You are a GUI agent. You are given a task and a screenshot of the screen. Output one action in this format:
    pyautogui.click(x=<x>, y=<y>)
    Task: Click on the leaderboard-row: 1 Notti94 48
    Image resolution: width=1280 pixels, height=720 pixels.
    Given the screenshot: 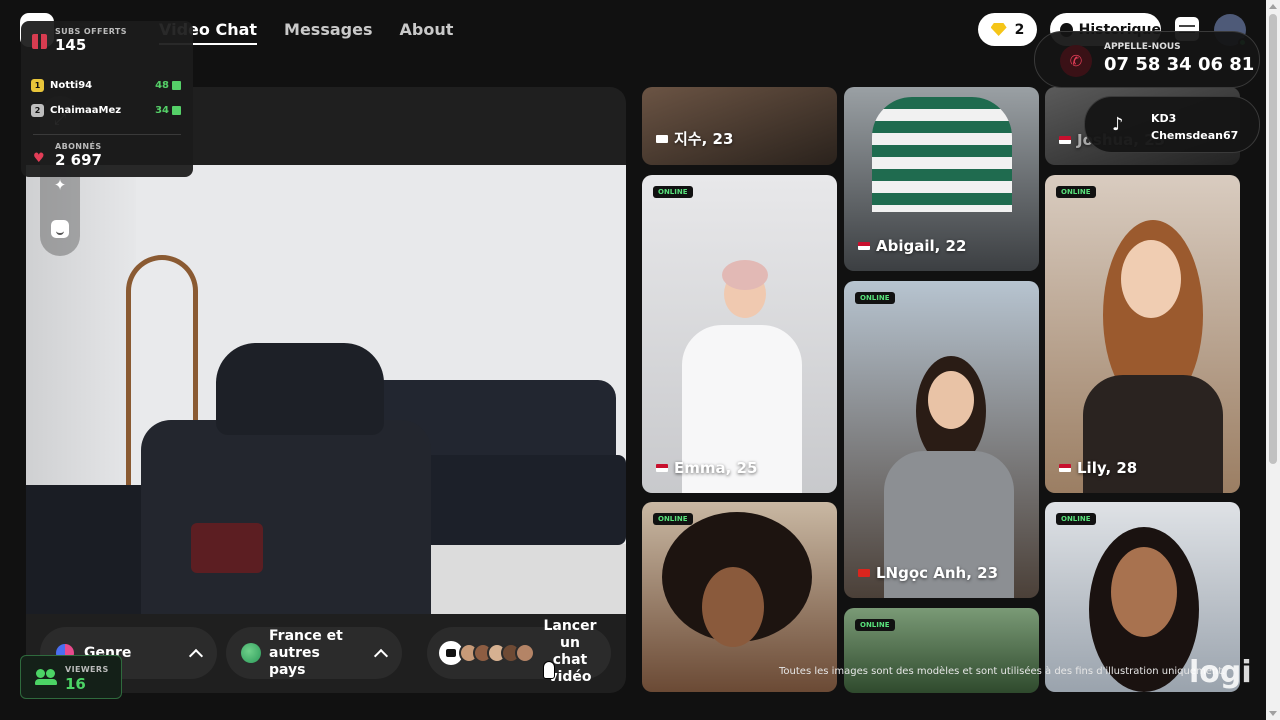 What is the action you would take?
    pyautogui.click(x=106, y=85)
    